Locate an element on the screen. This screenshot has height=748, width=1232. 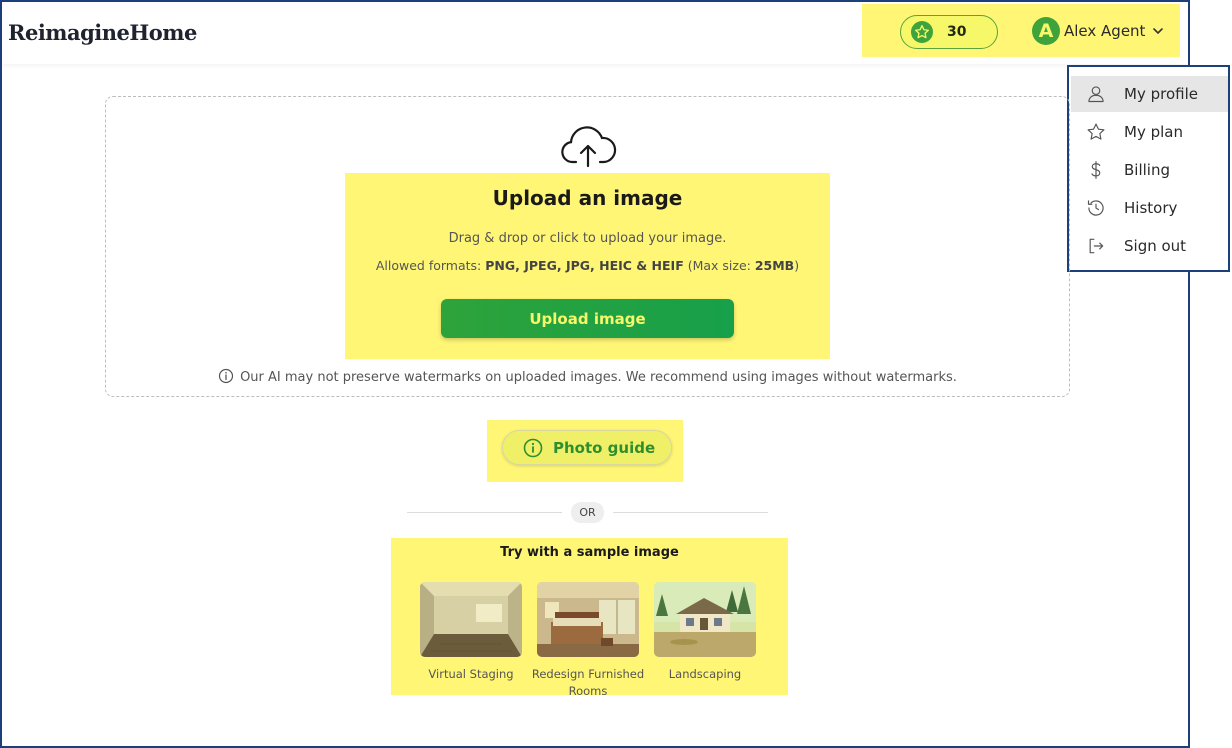
sign-out-icon is located at coordinates (1096, 246).